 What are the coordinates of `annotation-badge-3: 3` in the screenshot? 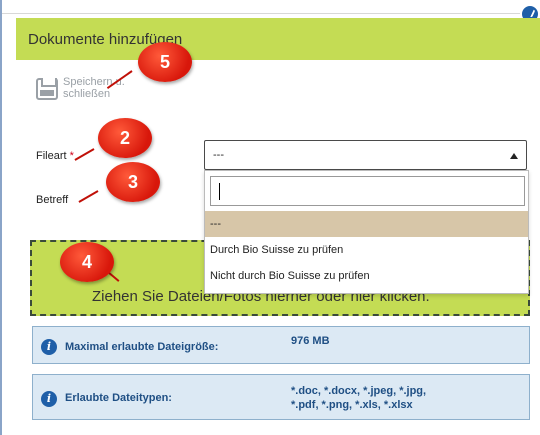 It's located at (133, 182).